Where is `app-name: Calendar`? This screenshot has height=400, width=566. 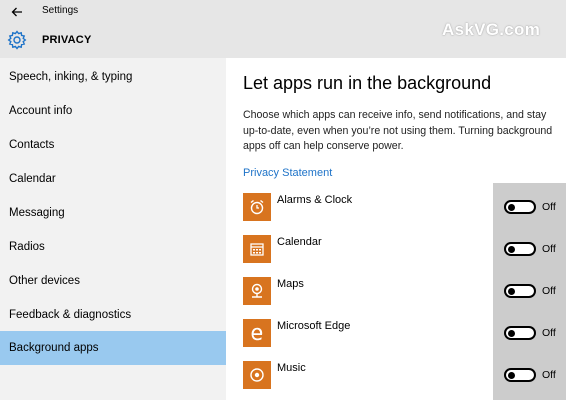 app-name: Calendar is located at coordinates (299, 242).